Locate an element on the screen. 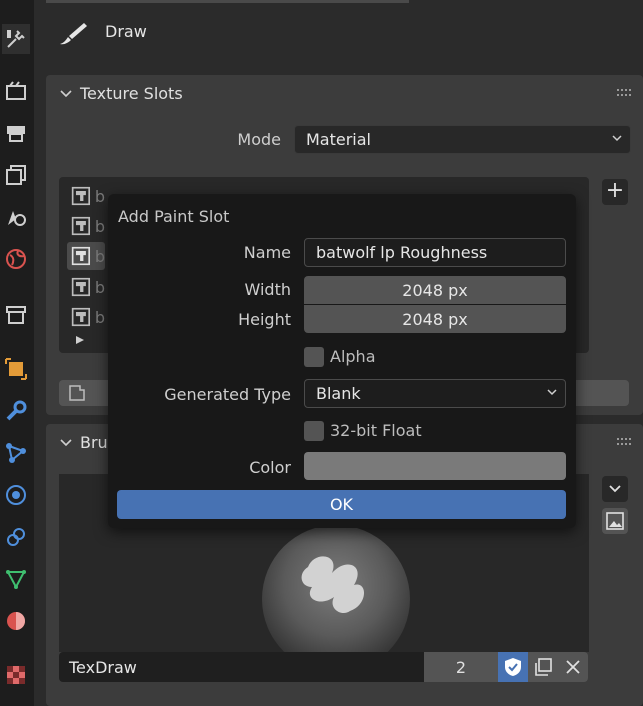 The image size is (643, 706). ok-button: OK is located at coordinates (341, 504).